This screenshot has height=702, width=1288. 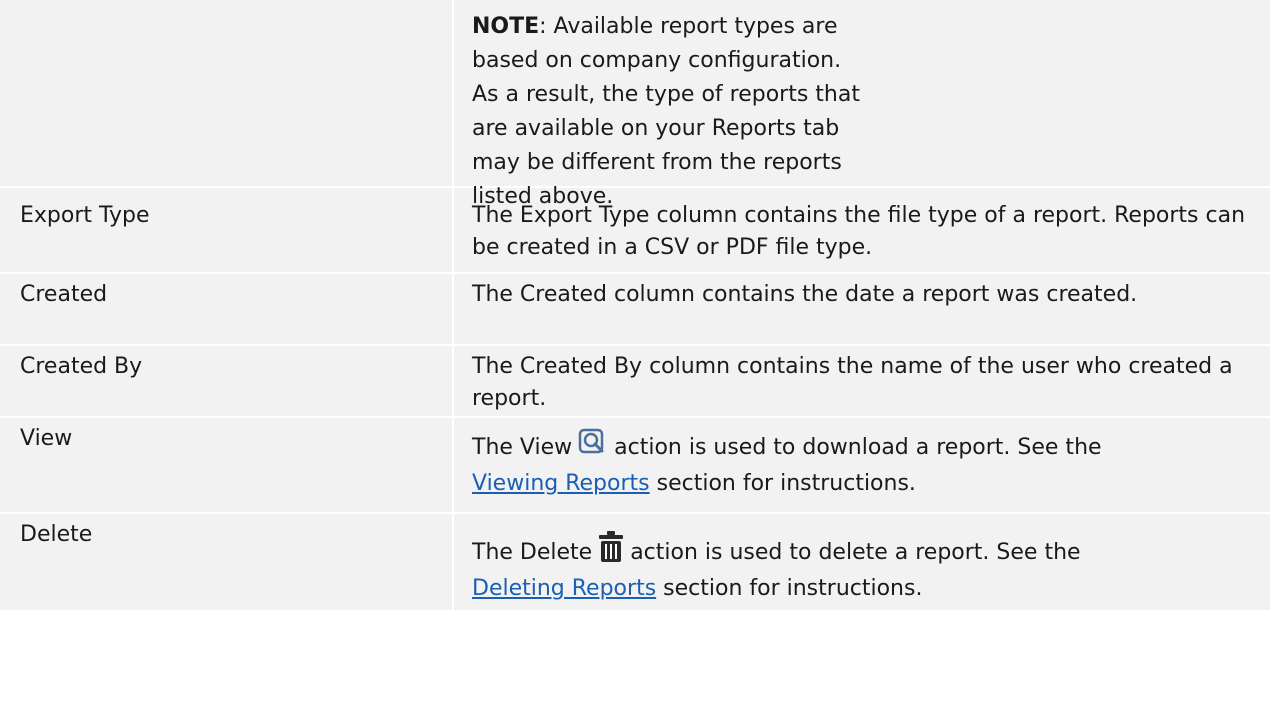 I want to click on term-export-type: Export Type, so click(x=85, y=215).